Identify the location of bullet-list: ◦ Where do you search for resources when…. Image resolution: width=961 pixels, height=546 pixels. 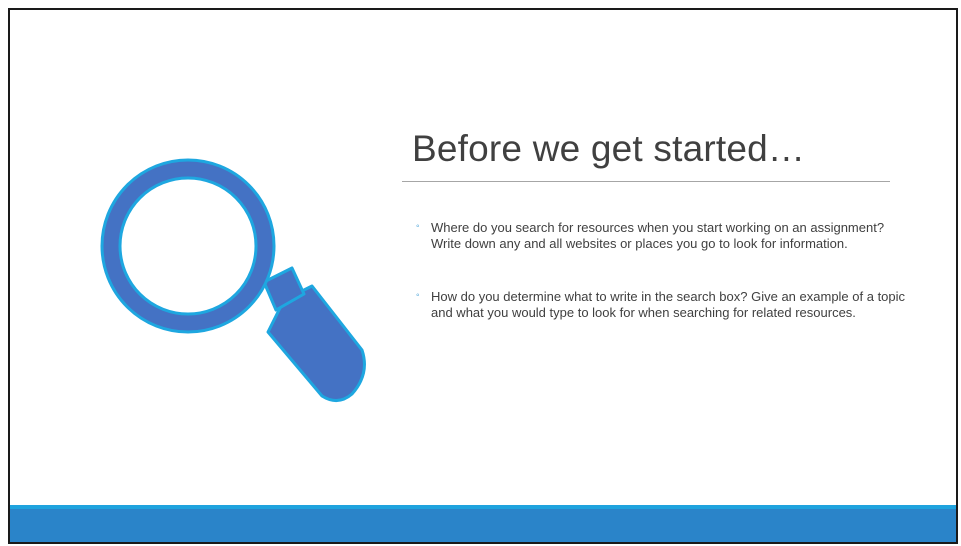
(661, 270).